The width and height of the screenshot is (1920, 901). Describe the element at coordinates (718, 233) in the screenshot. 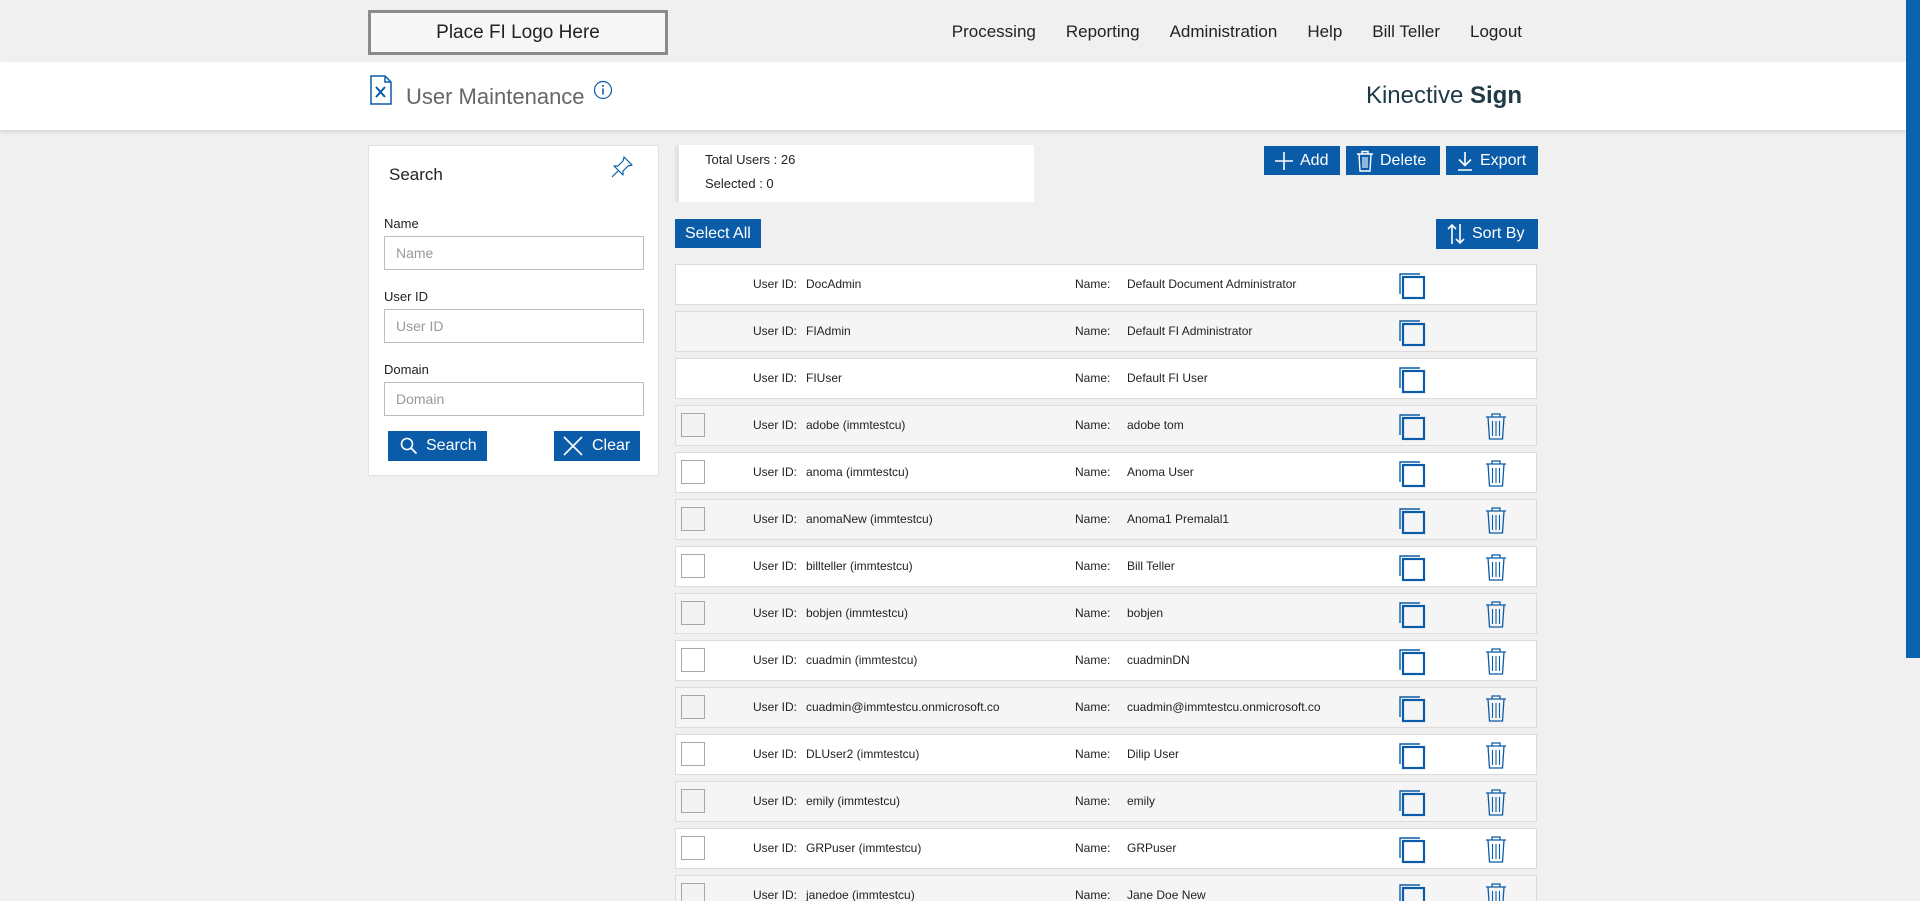

I see `select-all-button: Select All` at that location.